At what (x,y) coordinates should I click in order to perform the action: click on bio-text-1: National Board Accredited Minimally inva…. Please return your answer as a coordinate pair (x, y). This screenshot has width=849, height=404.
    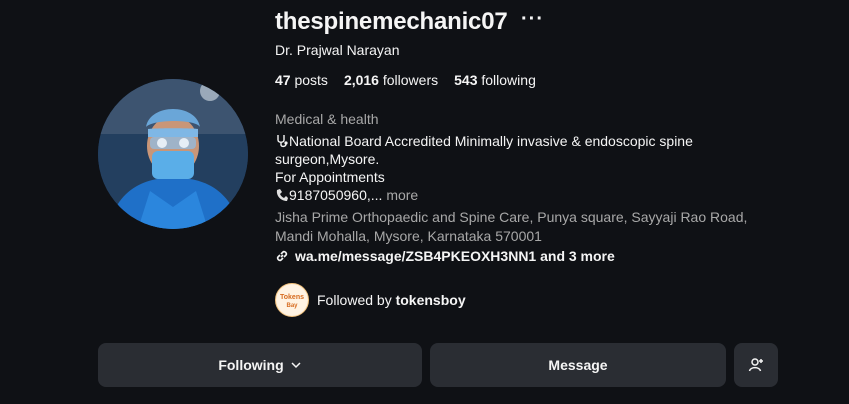
    Looking at the image, I should click on (491, 141).